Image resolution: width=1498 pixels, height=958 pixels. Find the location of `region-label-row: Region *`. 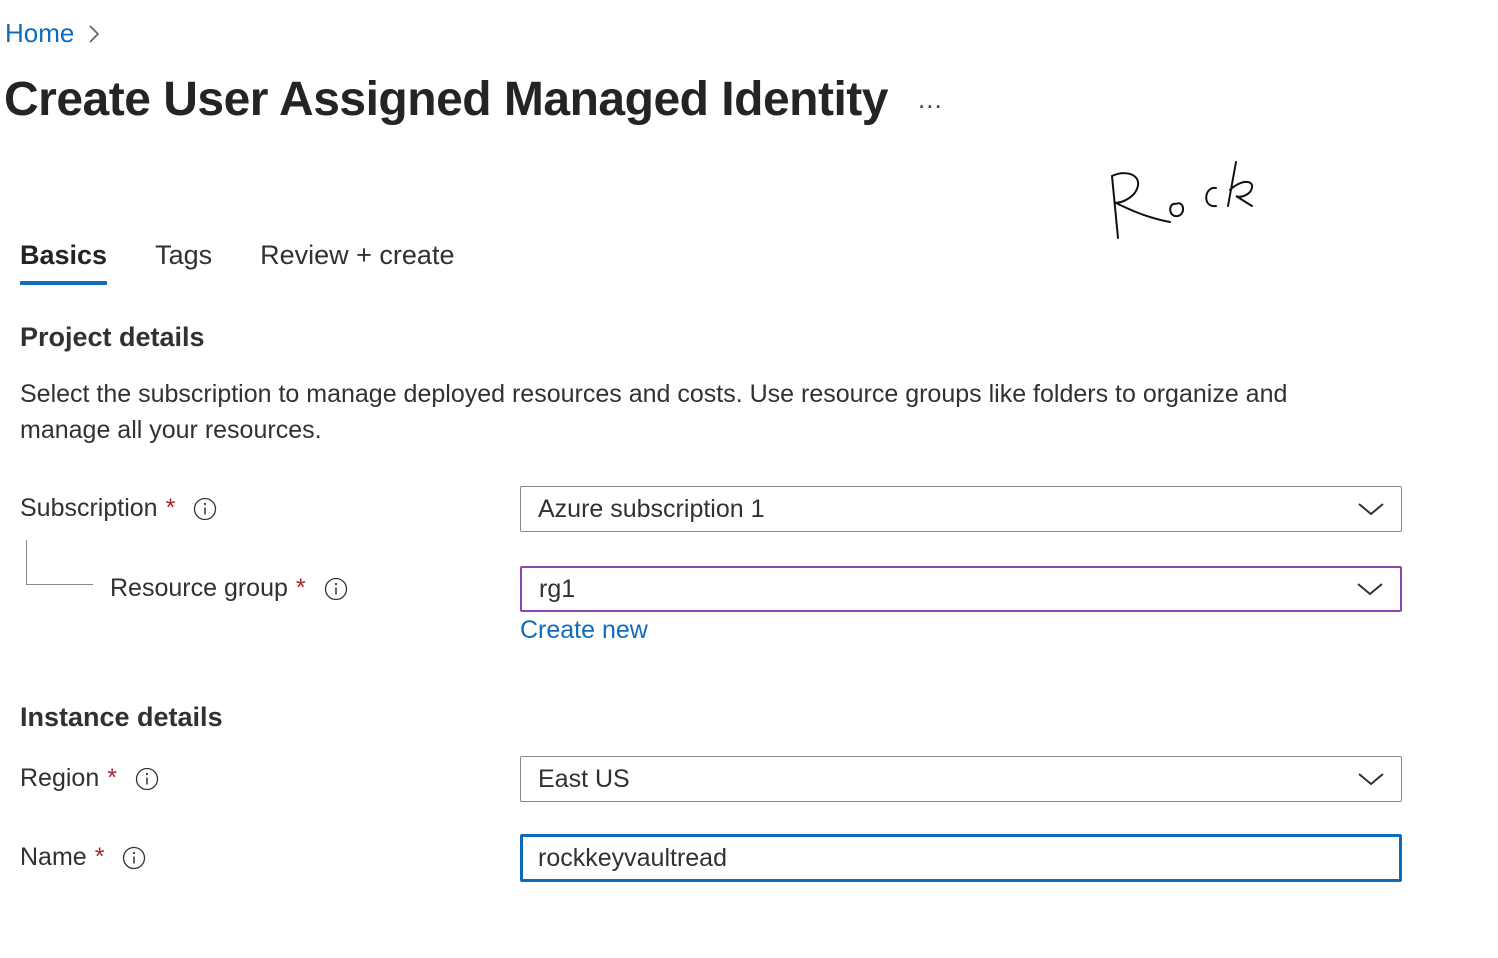

region-label-row: Region * is located at coordinates (89, 778).